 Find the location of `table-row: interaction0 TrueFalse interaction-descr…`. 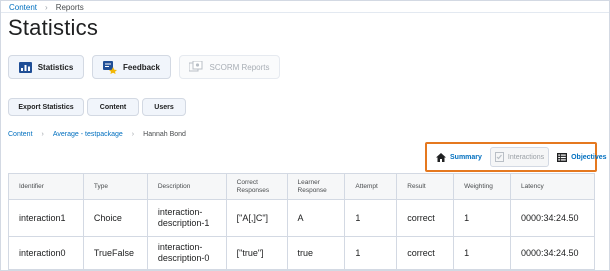

table-row: interaction0 TrueFalse interaction-descr… is located at coordinates (301, 253).